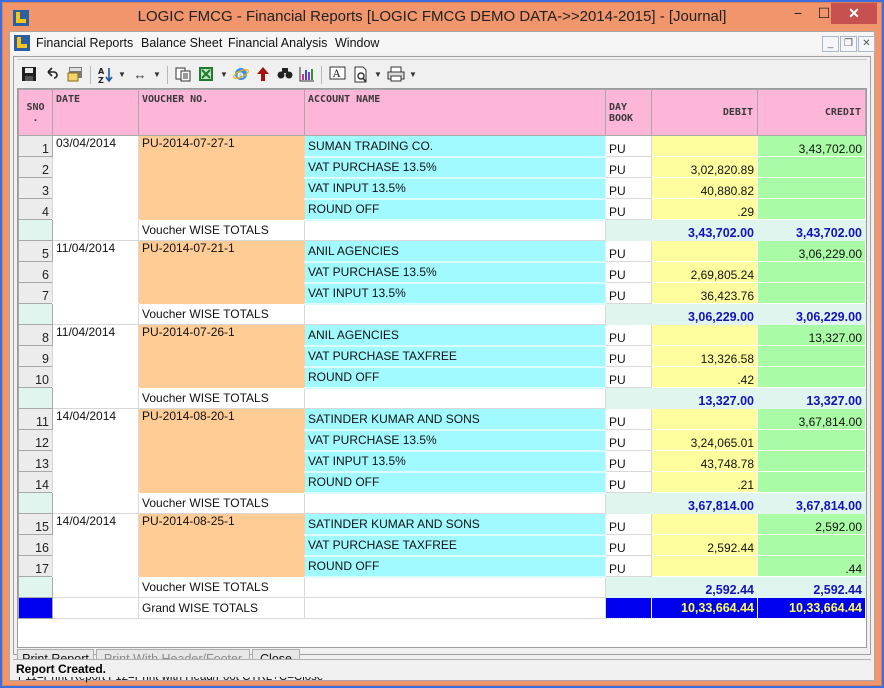 Image resolution: width=884 pixels, height=688 pixels. I want to click on upload-icon, so click(263, 75).